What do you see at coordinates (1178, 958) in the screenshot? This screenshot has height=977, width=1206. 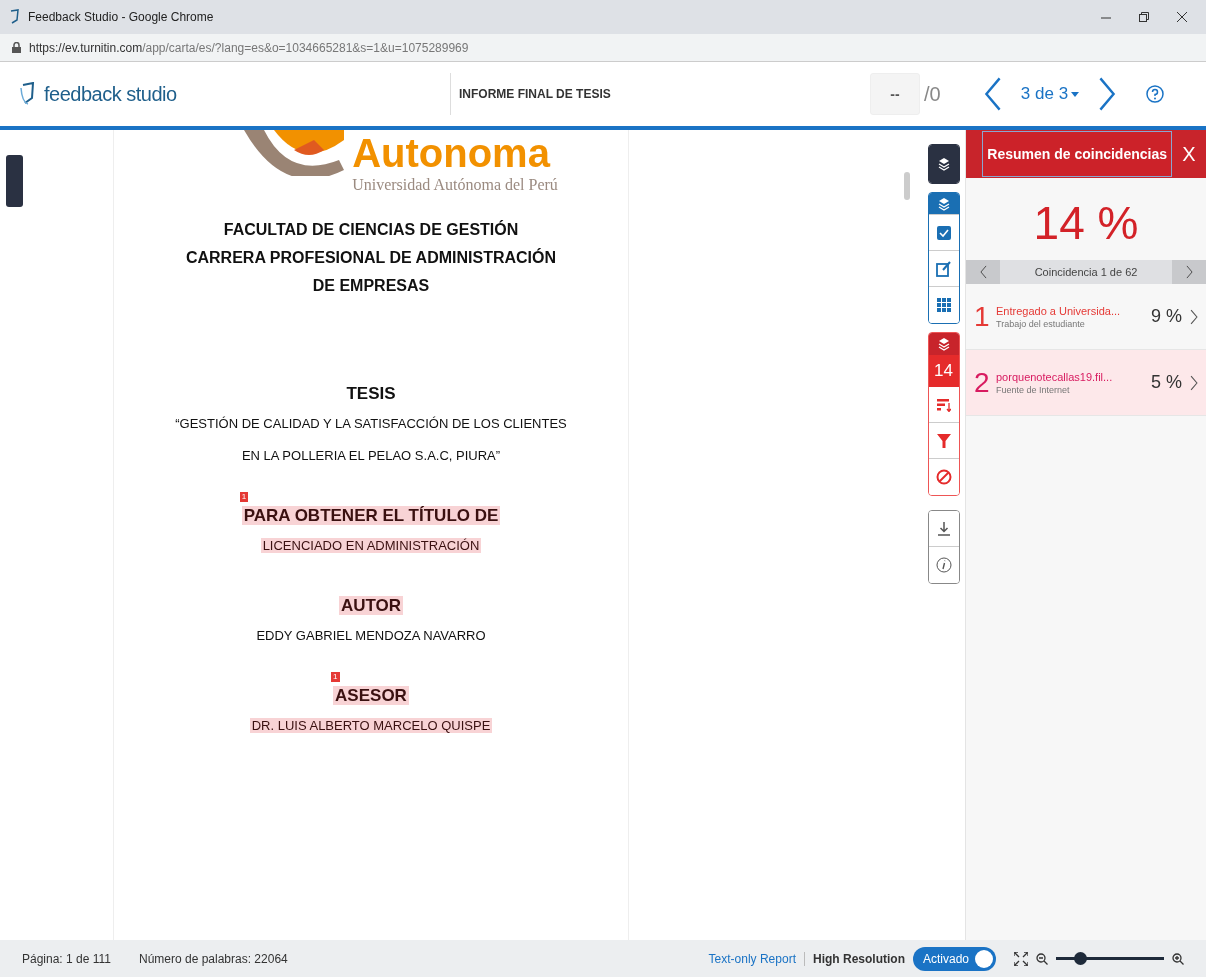 I see `zoom-in-icon` at bounding box center [1178, 958].